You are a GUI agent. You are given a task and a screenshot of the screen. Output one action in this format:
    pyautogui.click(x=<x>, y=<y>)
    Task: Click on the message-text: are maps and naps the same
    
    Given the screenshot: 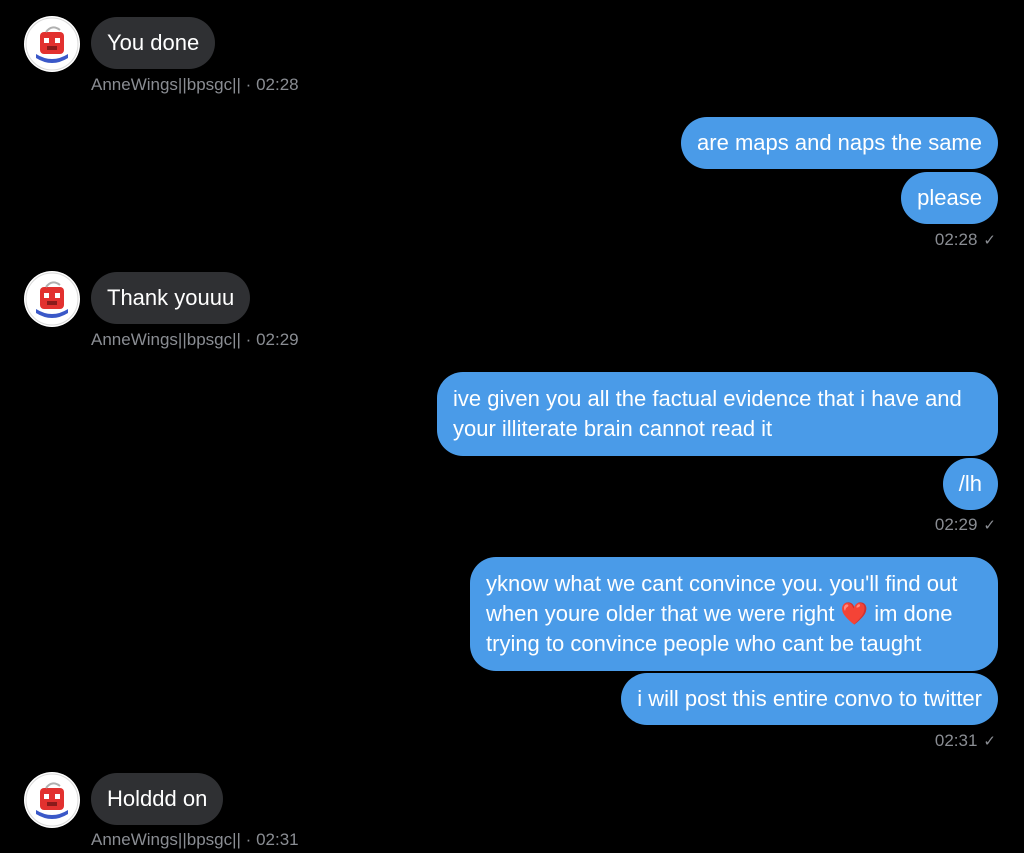 What is the action you would take?
    pyautogui.click(x=839, y=142)
    